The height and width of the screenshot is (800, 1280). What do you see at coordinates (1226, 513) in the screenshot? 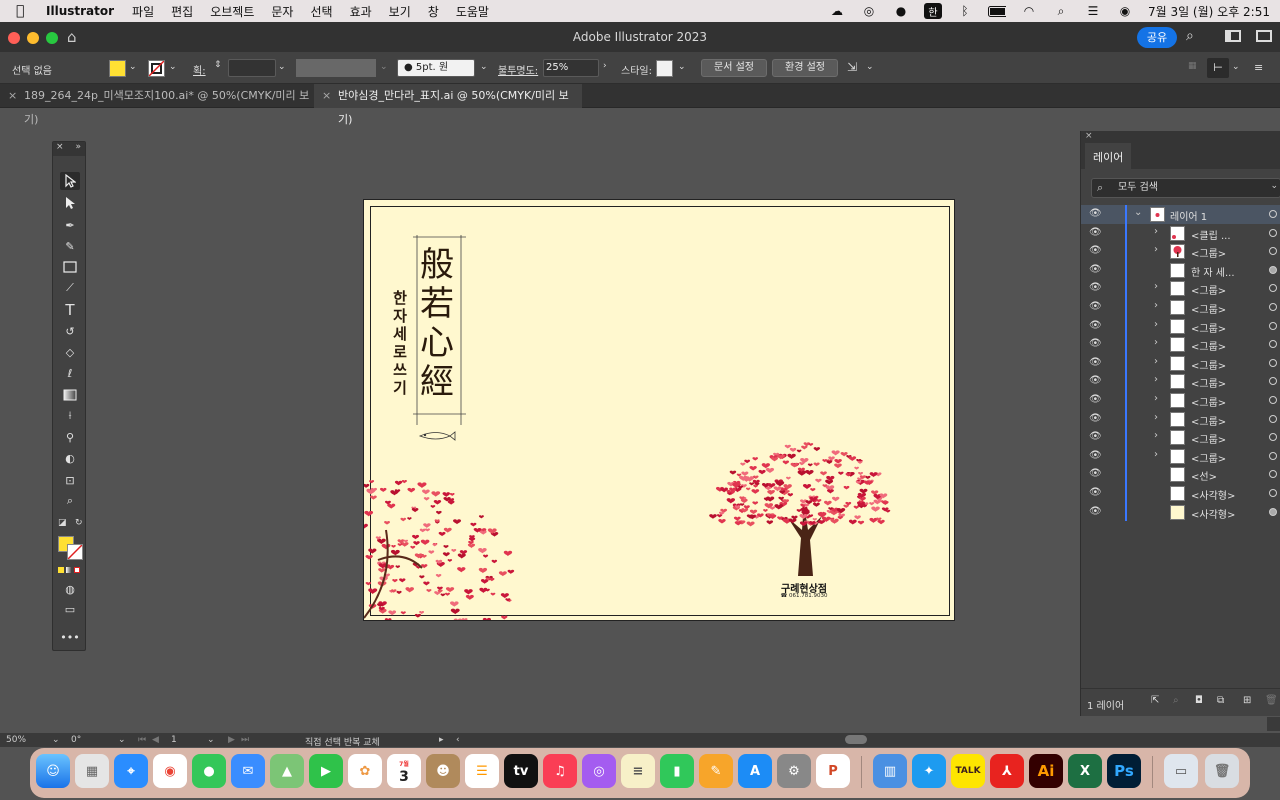
I see `layer-name: <사각형>` at bounding box center [1226, 513].